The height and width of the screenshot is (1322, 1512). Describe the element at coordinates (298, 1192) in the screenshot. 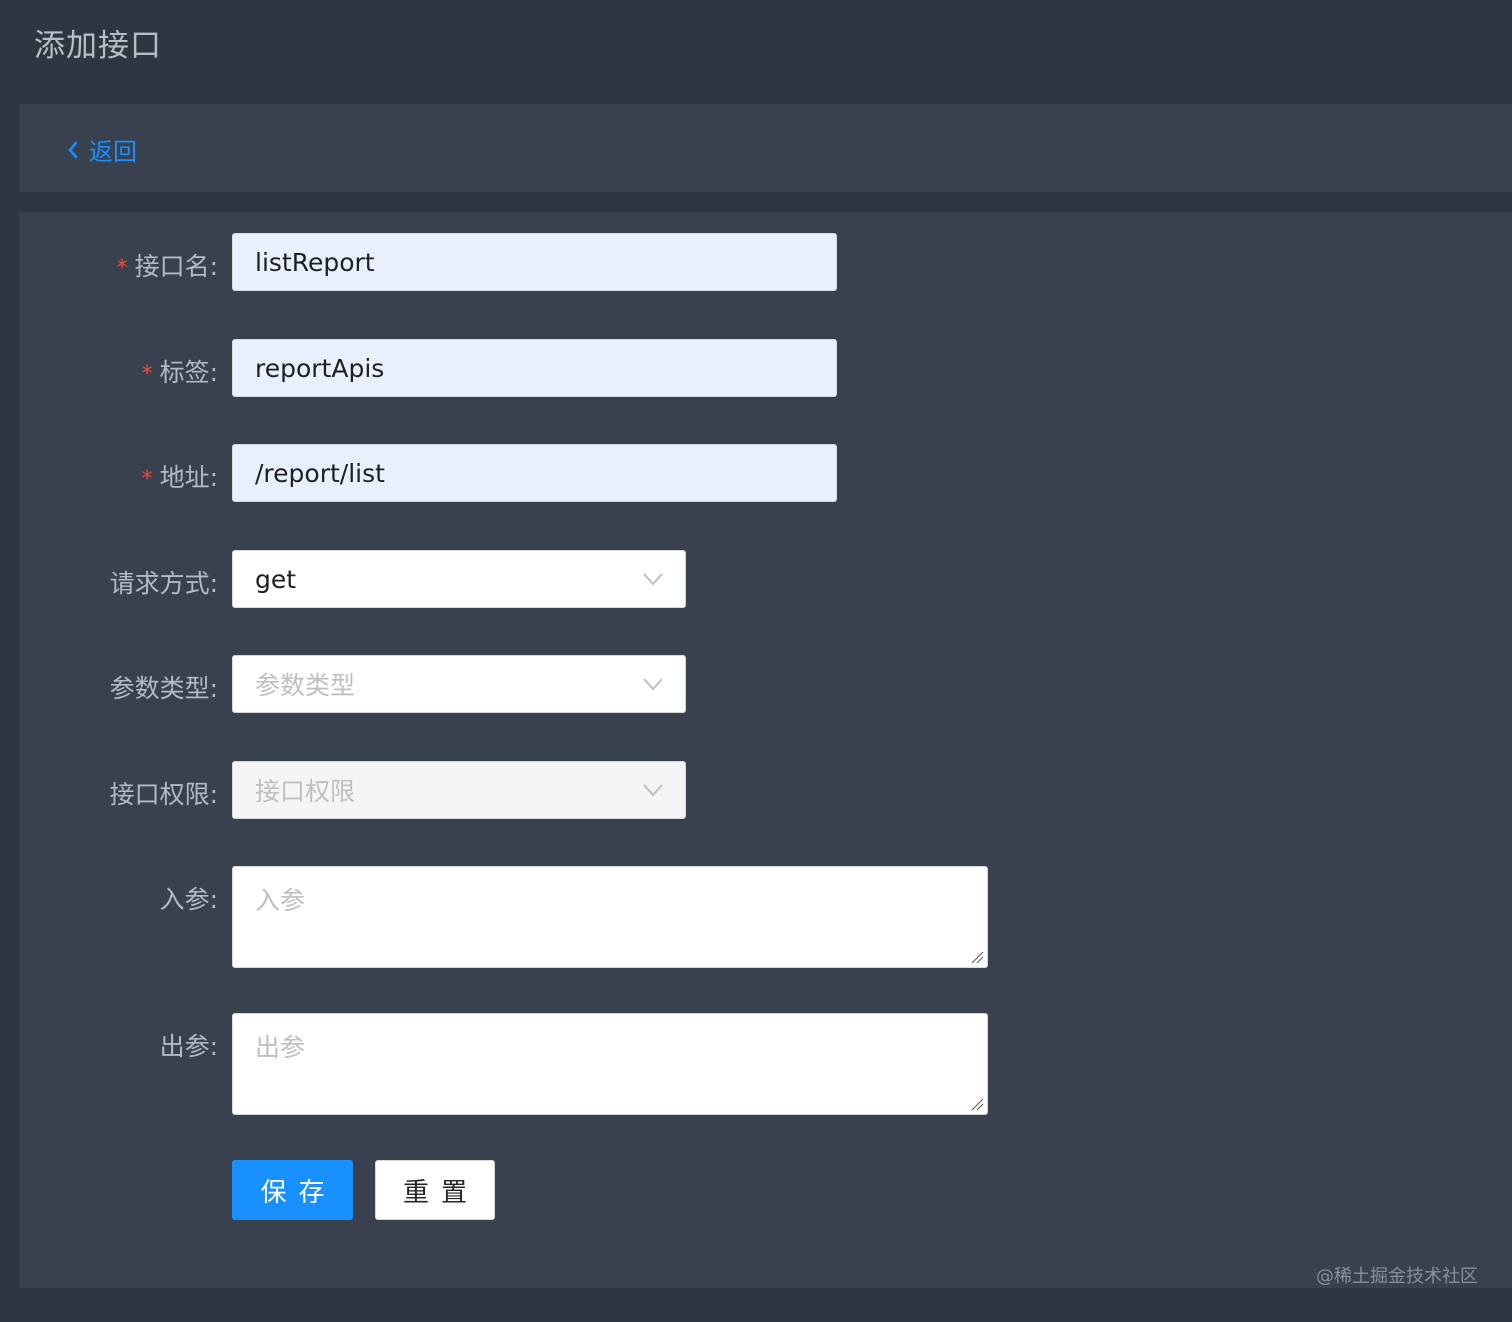

I see `save-button-label: 保存` at that location.